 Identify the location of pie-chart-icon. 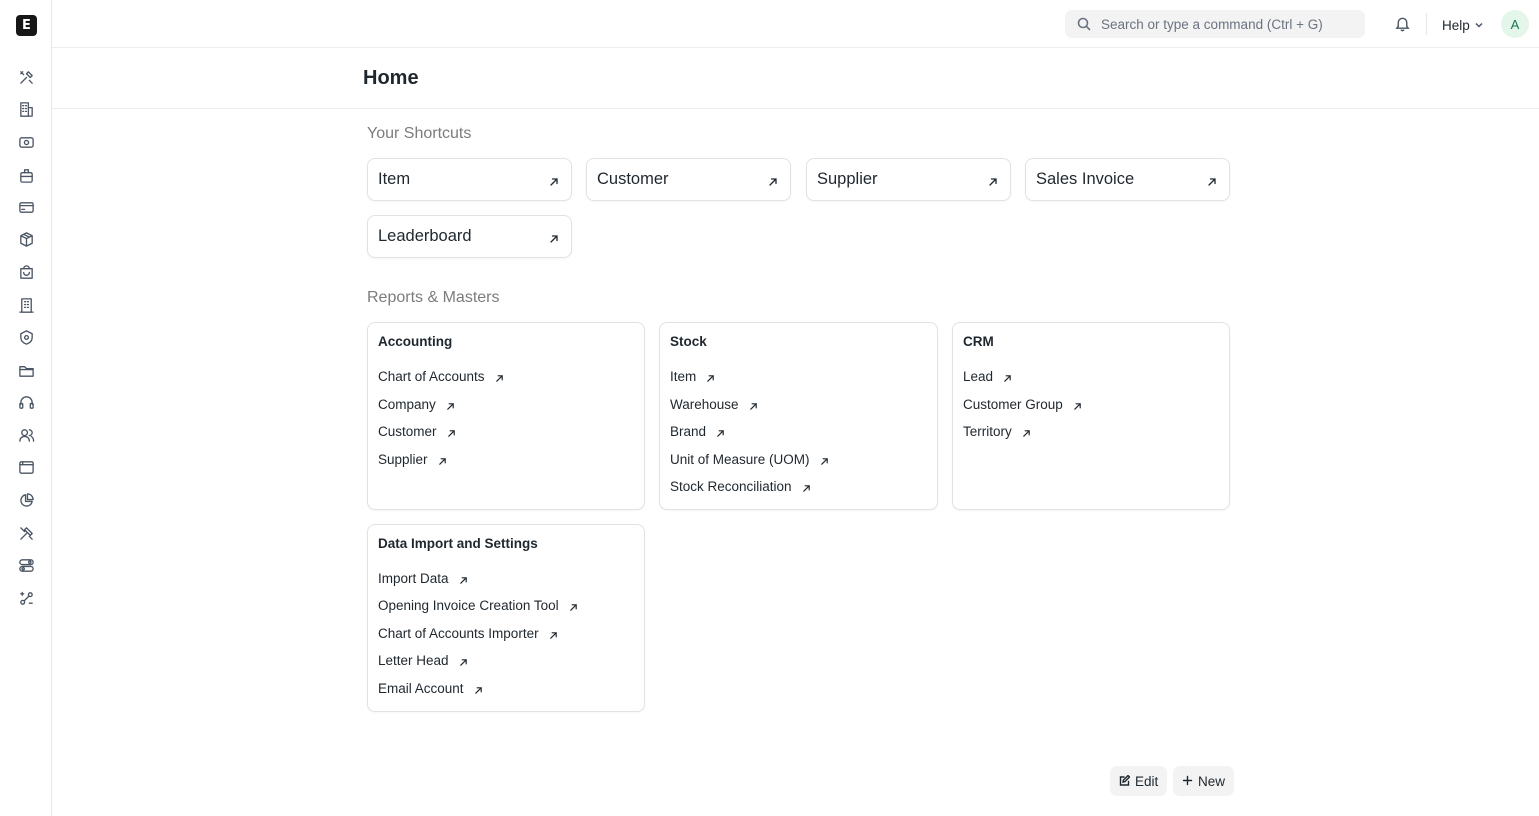
(26, 500).